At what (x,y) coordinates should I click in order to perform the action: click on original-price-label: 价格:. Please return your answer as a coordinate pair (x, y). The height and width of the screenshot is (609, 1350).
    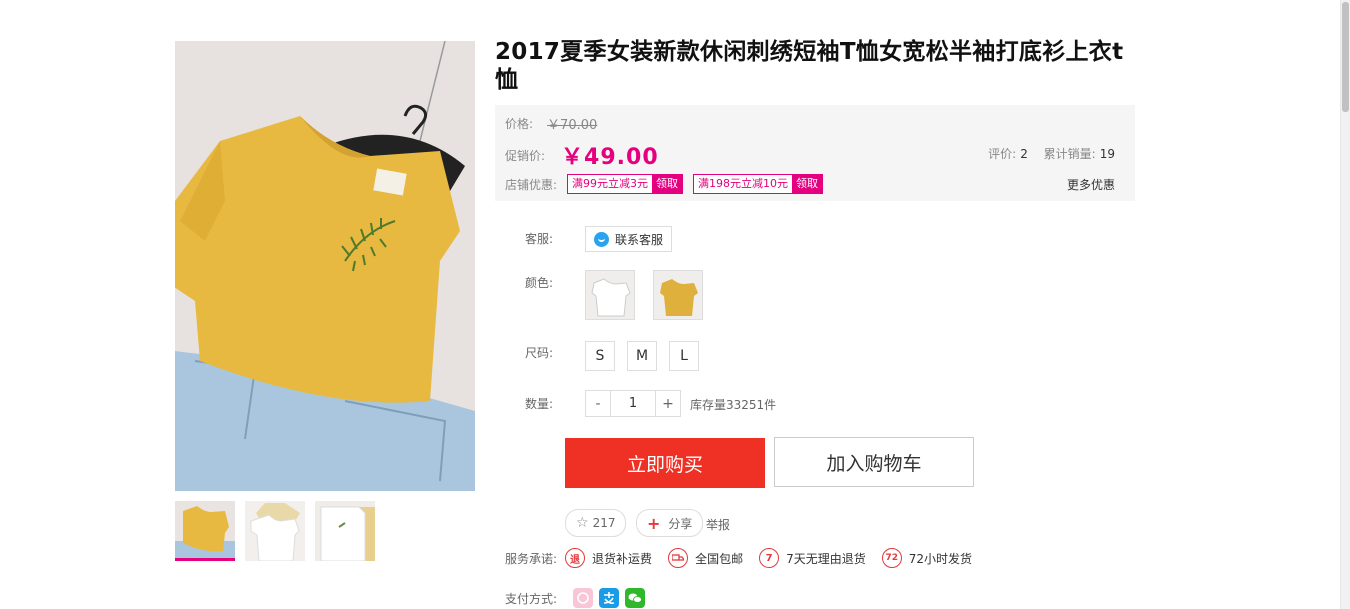
    Looking at the image, I should click on (519, 124).